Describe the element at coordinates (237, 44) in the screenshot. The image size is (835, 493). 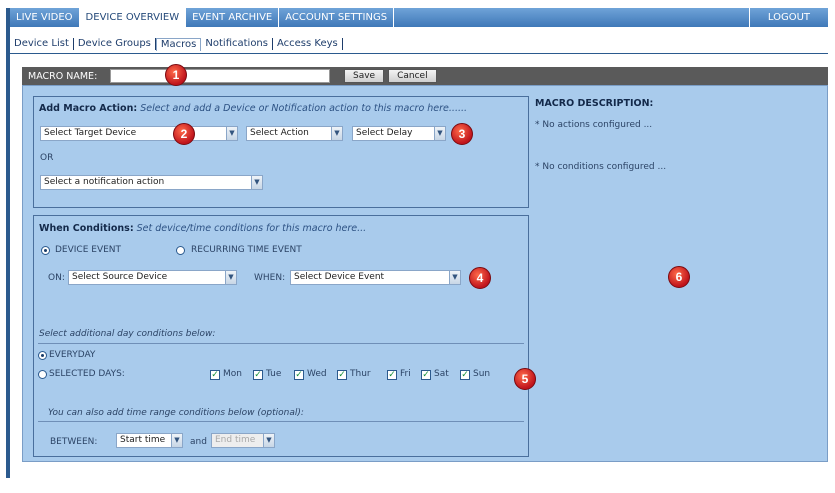
I see `subtab-notifications: Notifications` at that location.